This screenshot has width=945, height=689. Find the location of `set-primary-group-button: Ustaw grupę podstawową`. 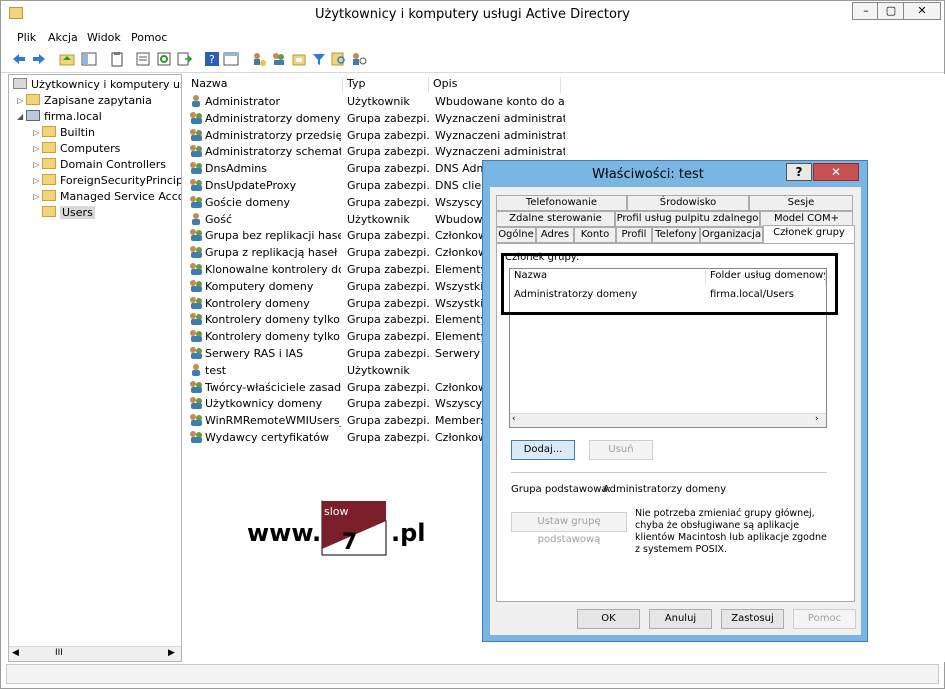

set-primary-group-button: Ustaw grupę podstawową is located at coordinates (569, 528).